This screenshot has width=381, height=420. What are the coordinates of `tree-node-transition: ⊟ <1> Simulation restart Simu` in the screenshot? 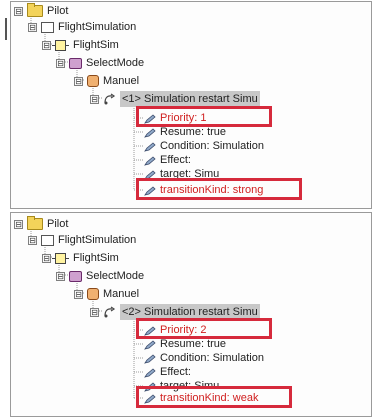 It's located at (175, 99).